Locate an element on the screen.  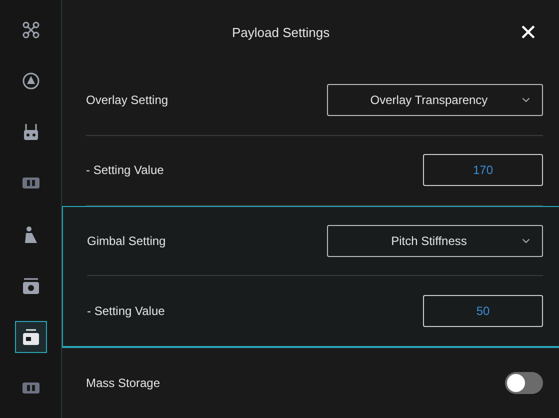
sidebar-item is located at coordinates (30, 336).